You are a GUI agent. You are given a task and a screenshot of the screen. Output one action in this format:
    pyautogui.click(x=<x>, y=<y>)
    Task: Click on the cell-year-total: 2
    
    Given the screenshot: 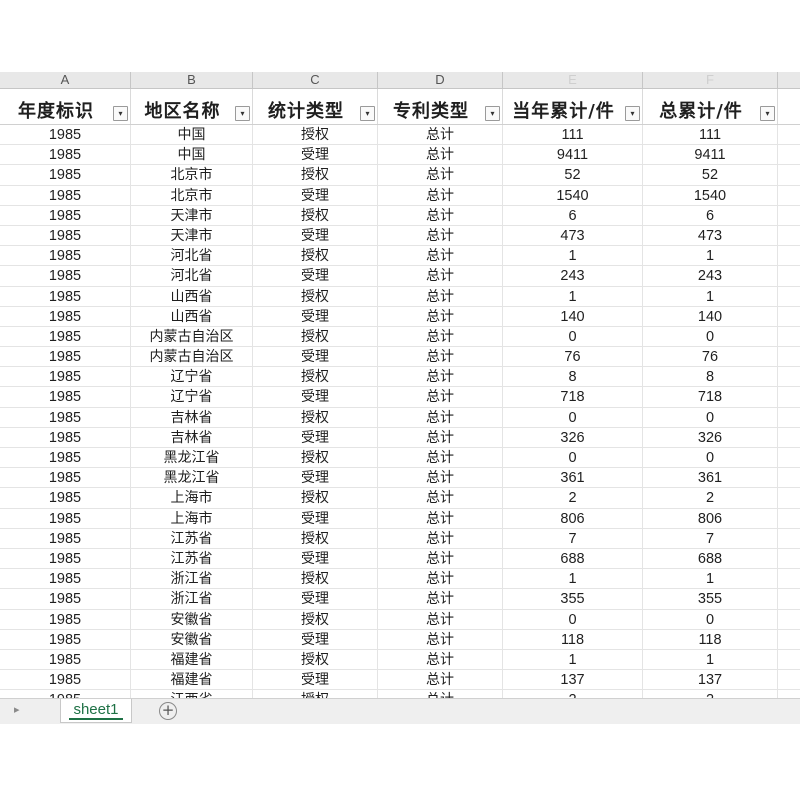 What is the action you would take?
    pyautogui.click(x=573, y=498)
    